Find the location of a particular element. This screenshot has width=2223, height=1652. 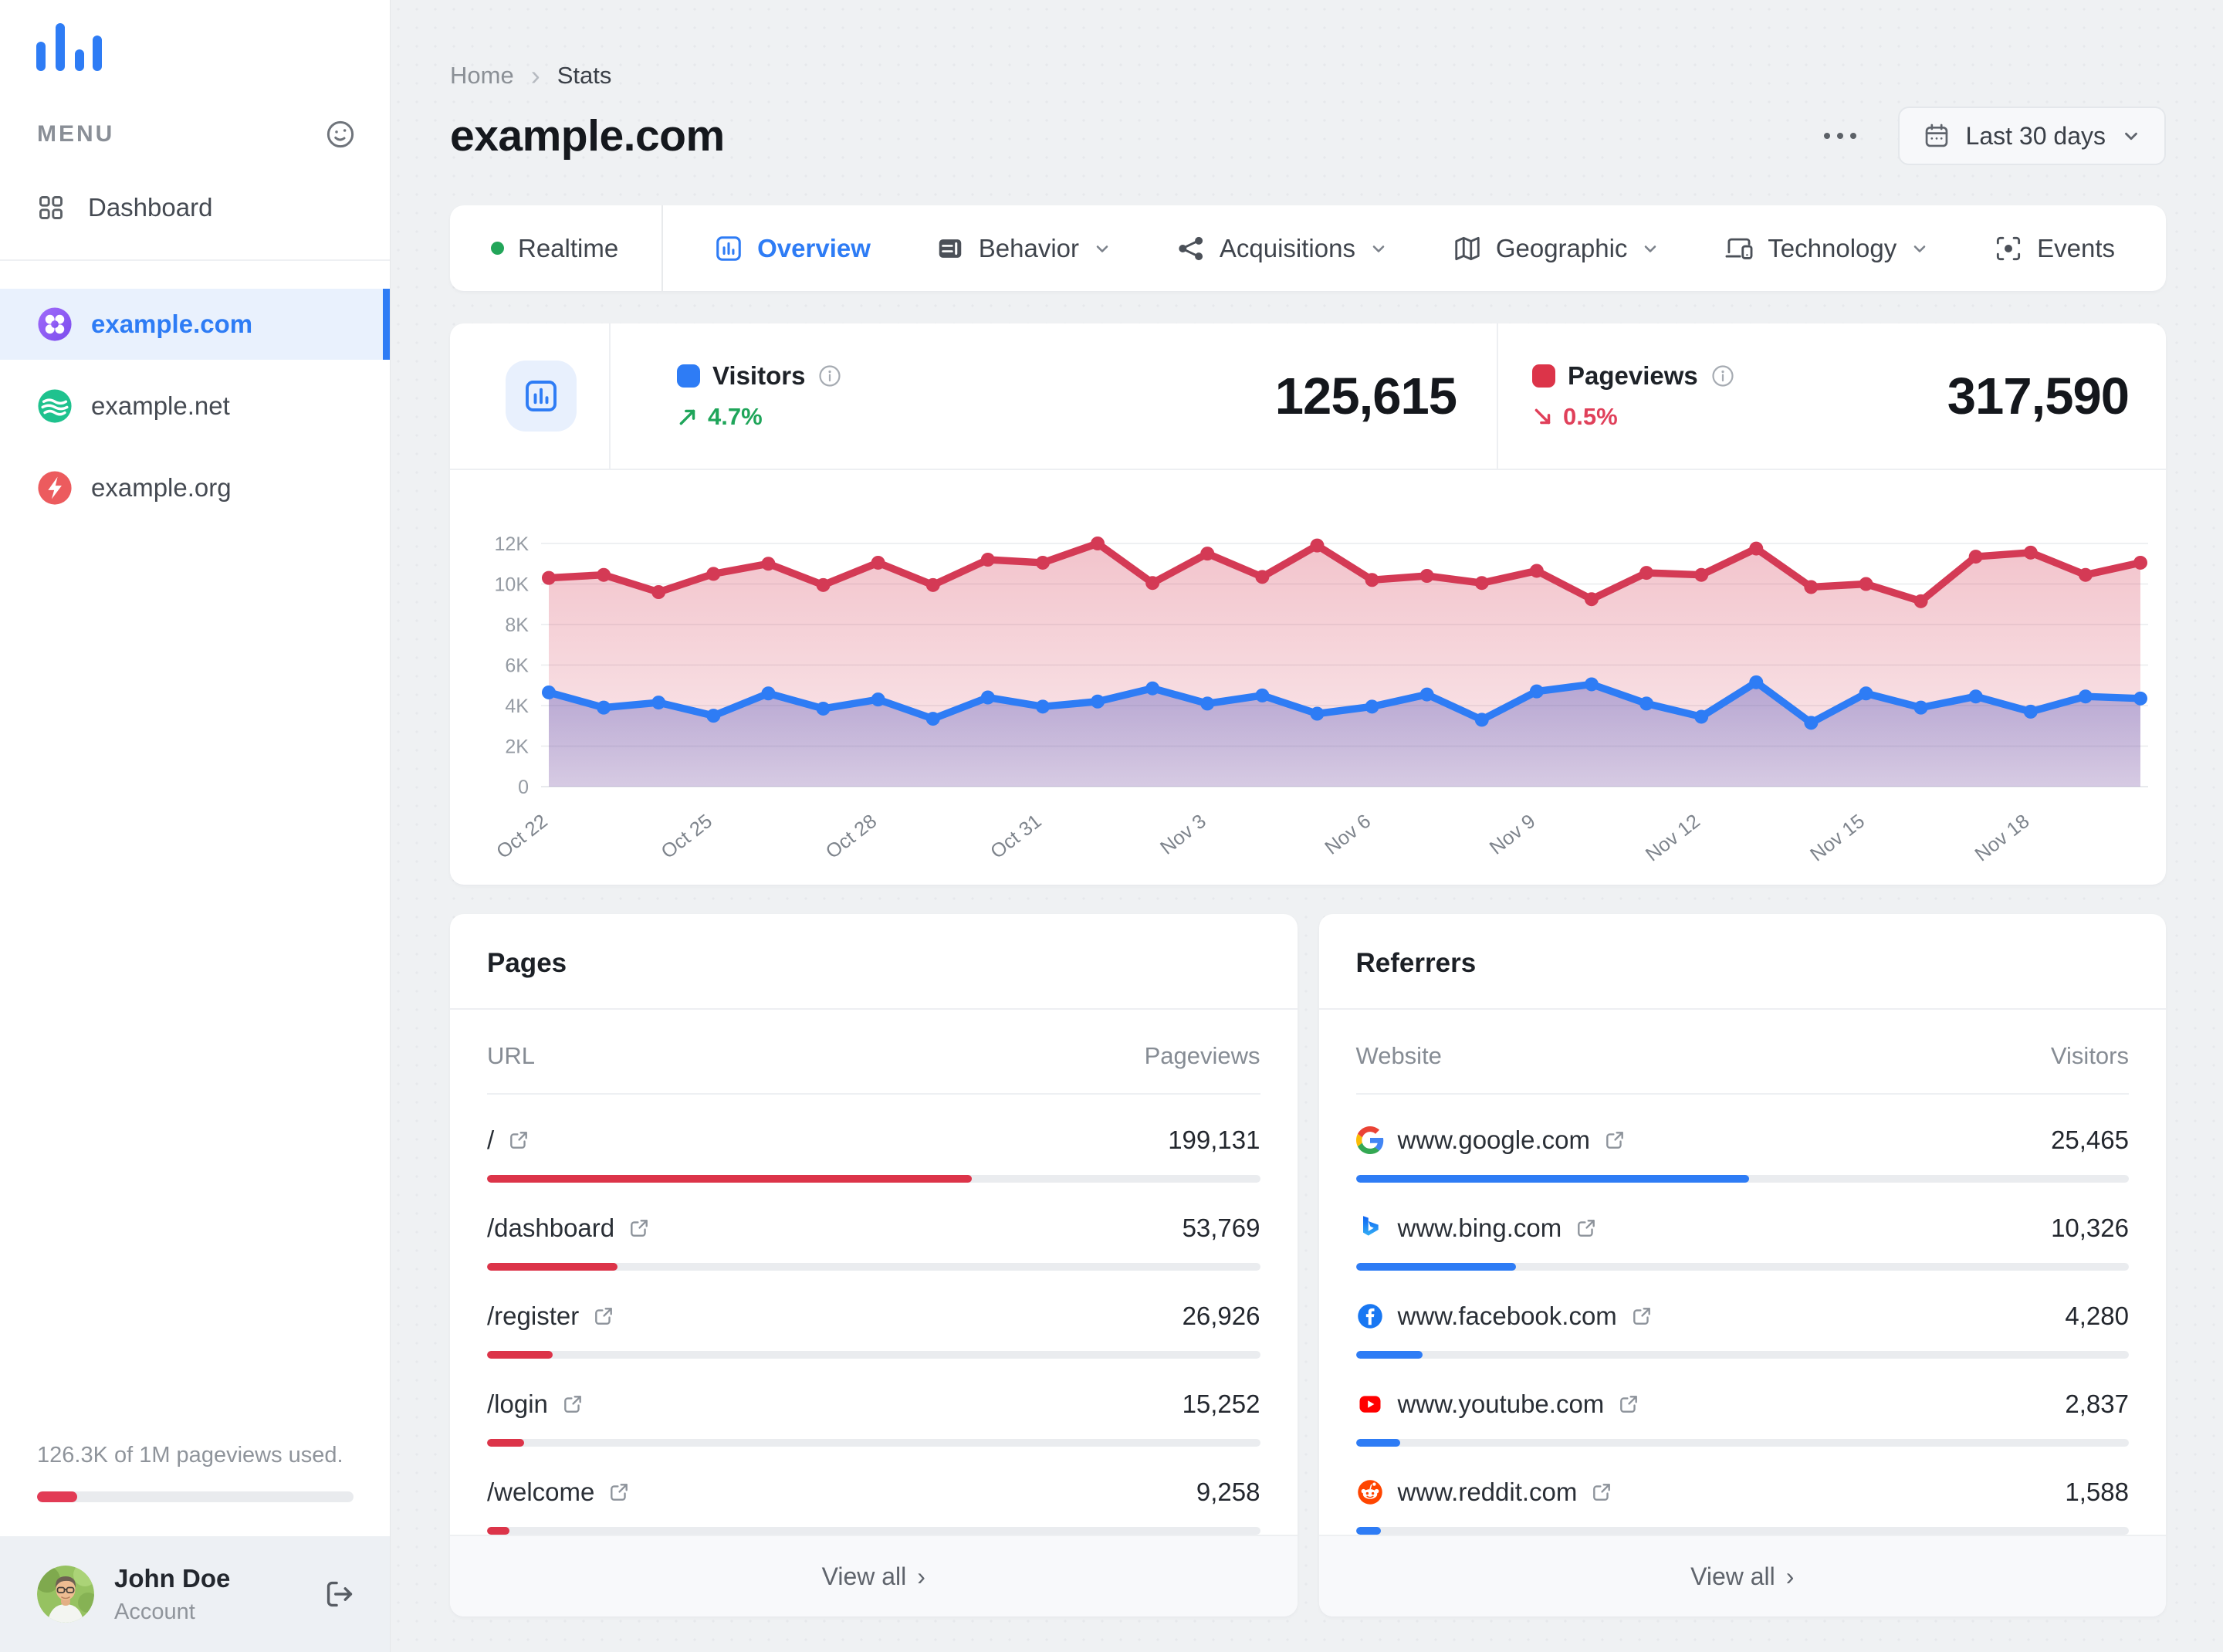

tab-overview: Overview is located at coordinates (792, 249).